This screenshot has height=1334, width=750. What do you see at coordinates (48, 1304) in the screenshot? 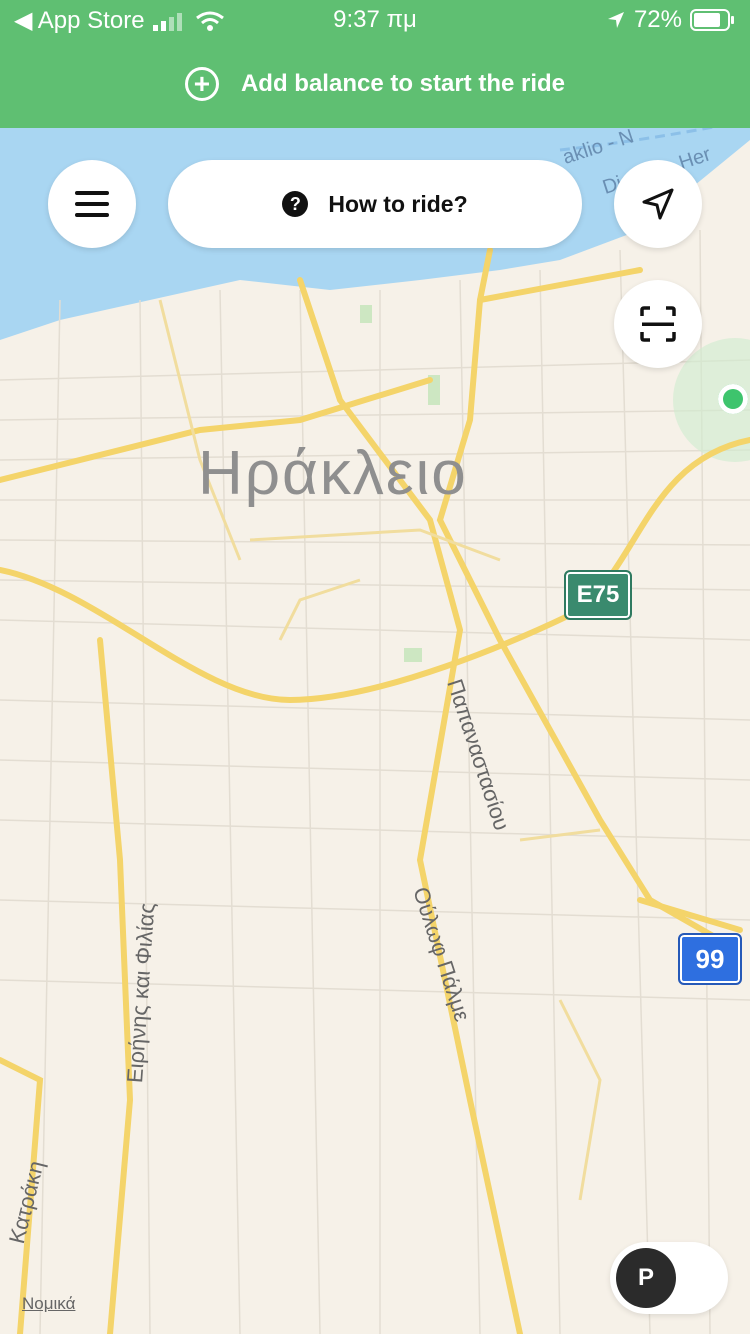
I see `legal-link: Νομικά` at bounding box center [48, 1304].